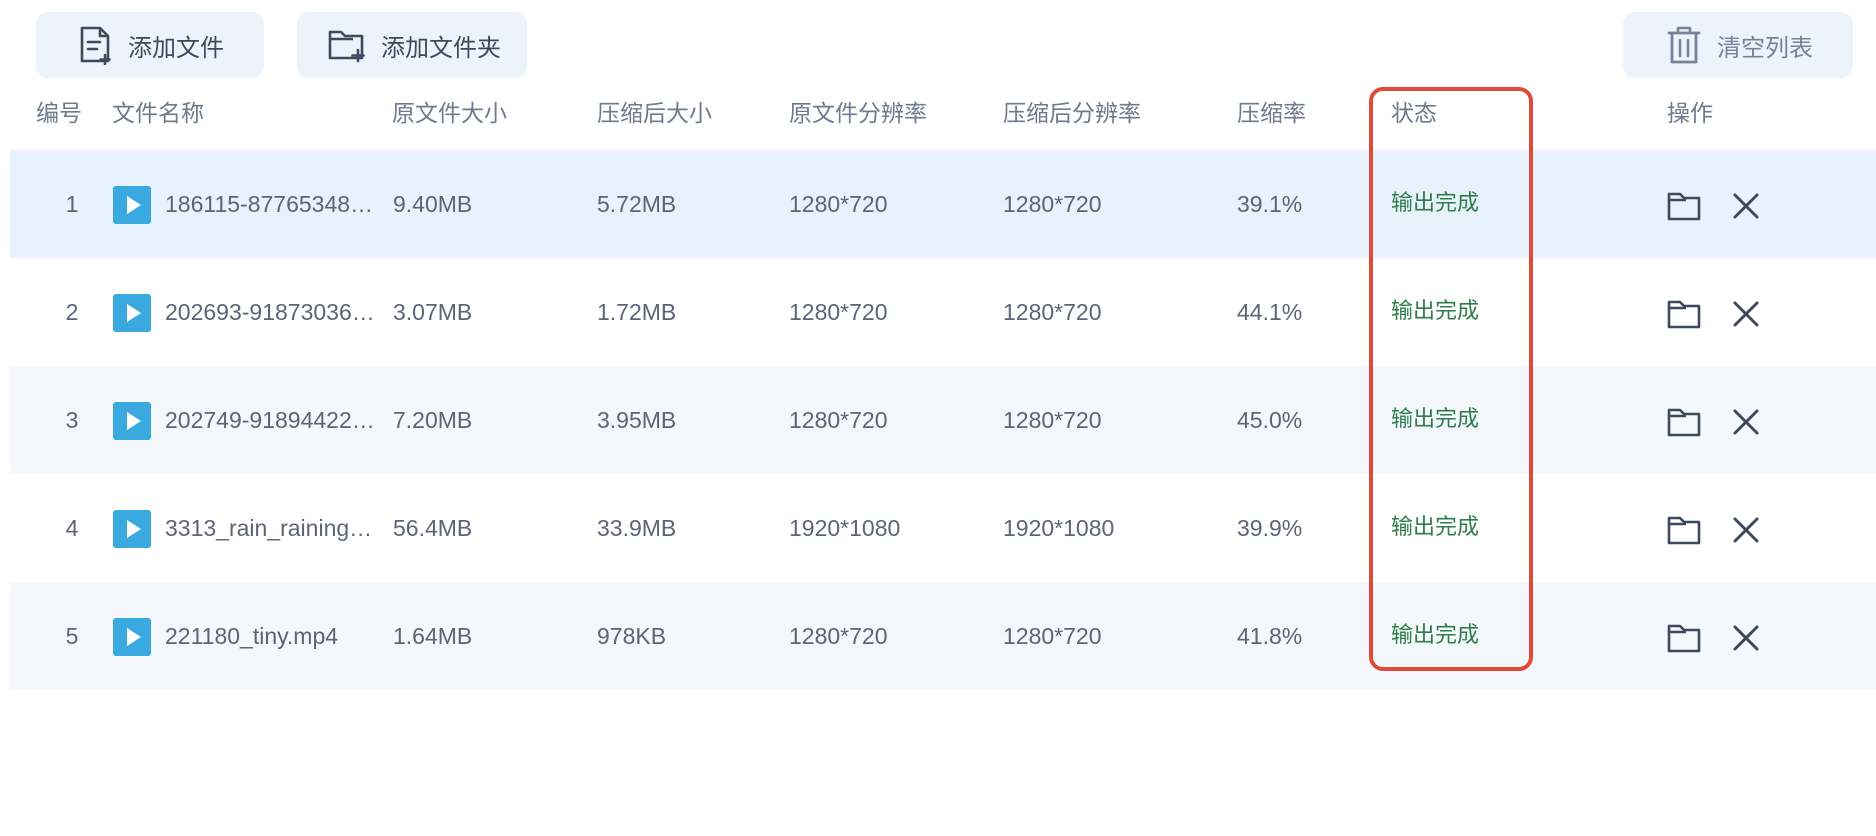  Describe the element at coordinates (632, 636) in the screenshot. I see `row-comp-size: 978KB` at that location.